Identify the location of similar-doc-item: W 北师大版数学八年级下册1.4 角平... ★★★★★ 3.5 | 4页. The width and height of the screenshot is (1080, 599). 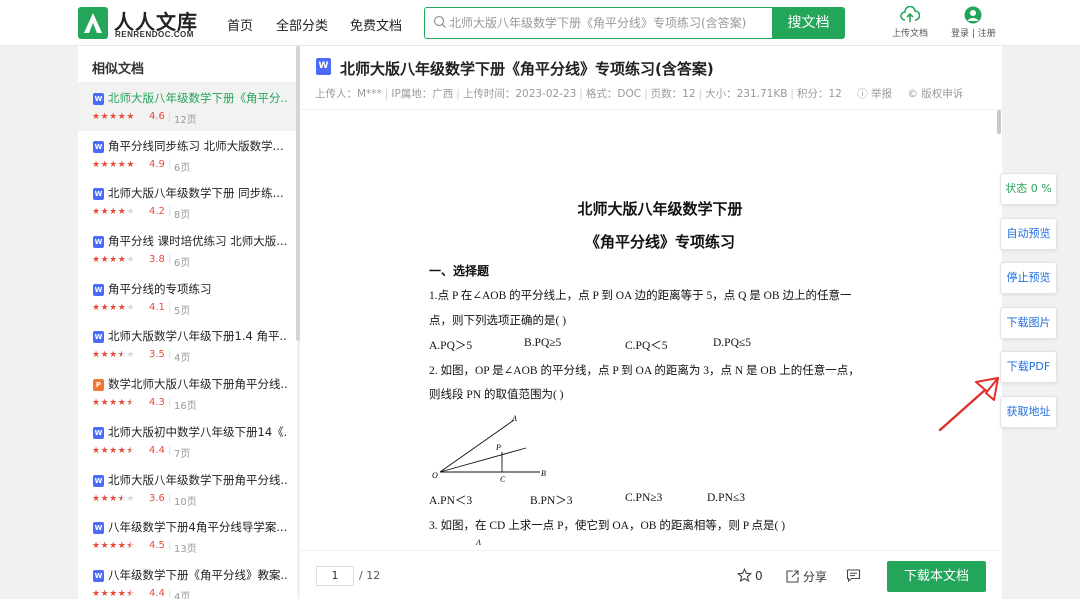
(187, 345).